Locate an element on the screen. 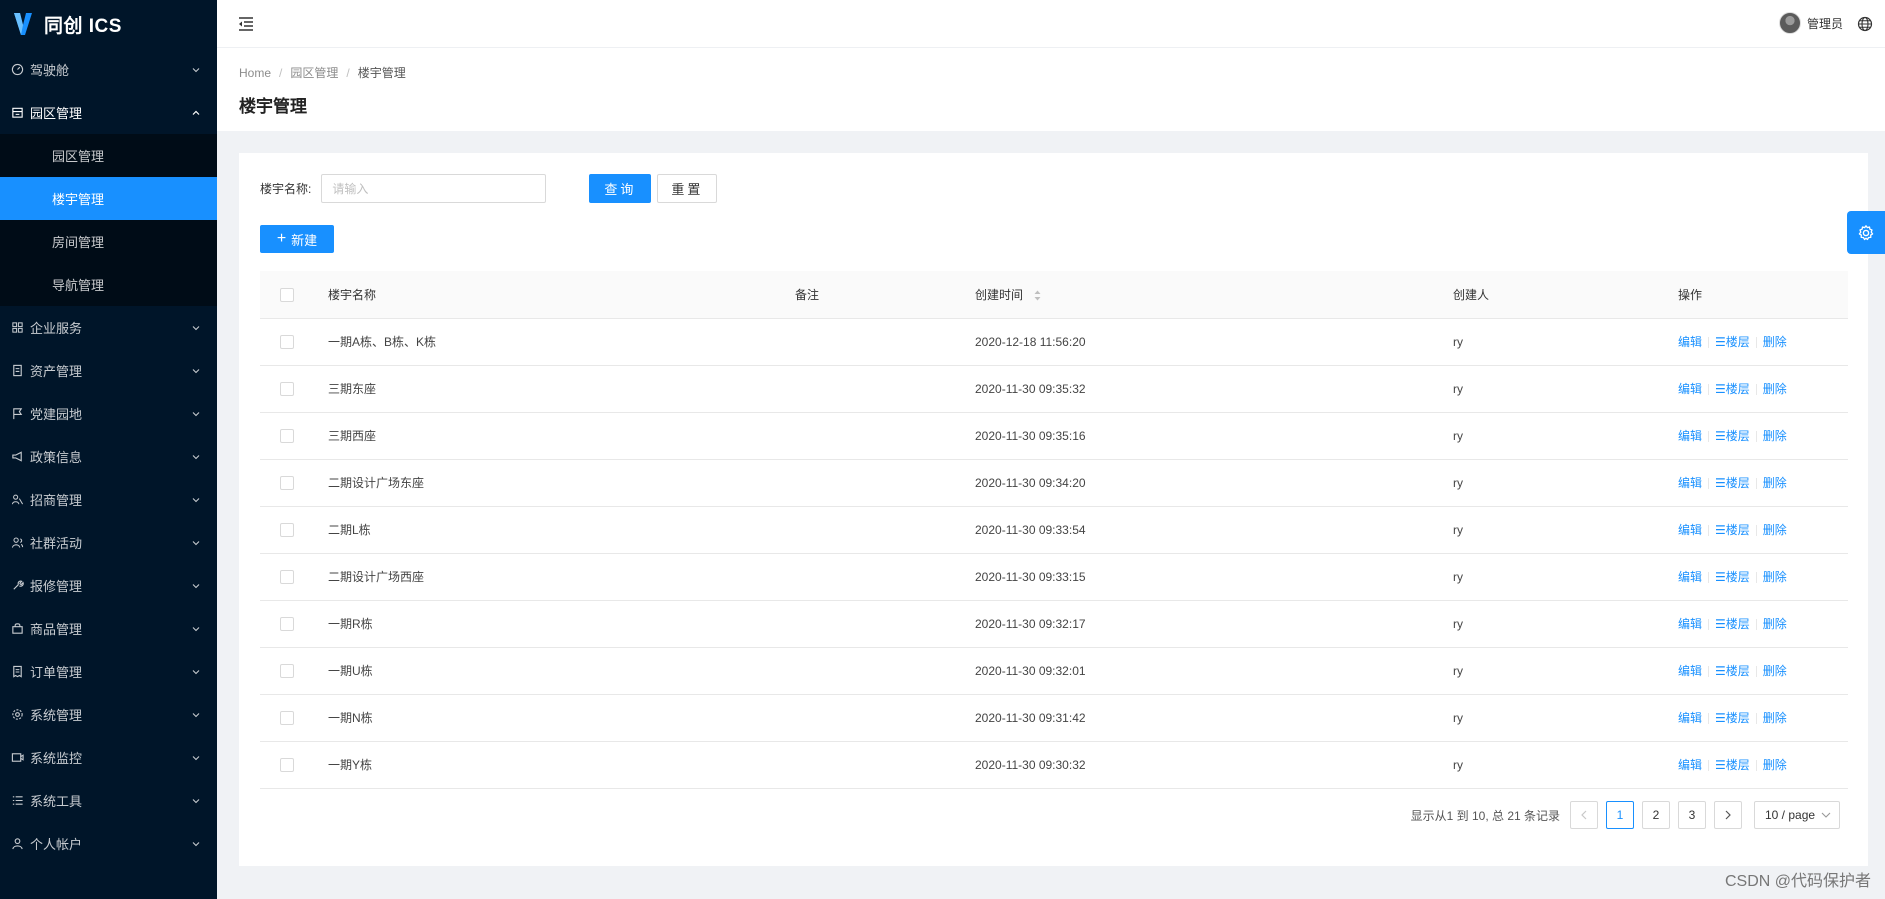 Image resolution: width=1885 pixels, height=899 pixels. sort-icon is located at coordinates (1037, 295).